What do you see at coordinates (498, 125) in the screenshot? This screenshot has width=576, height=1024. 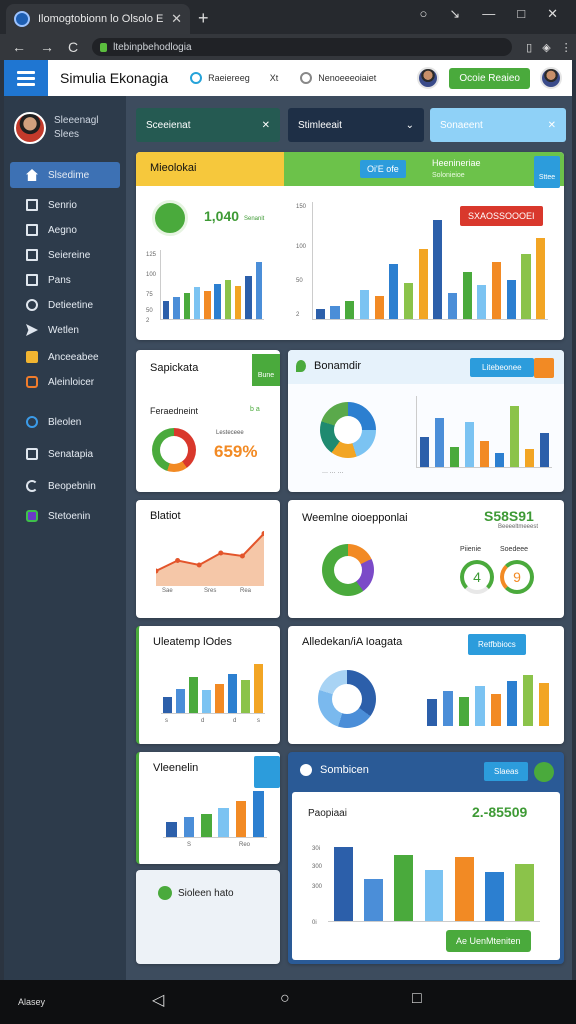 I see `filter-dropdown-3: Sonaeent ✕` at bounding box center [498, 125].